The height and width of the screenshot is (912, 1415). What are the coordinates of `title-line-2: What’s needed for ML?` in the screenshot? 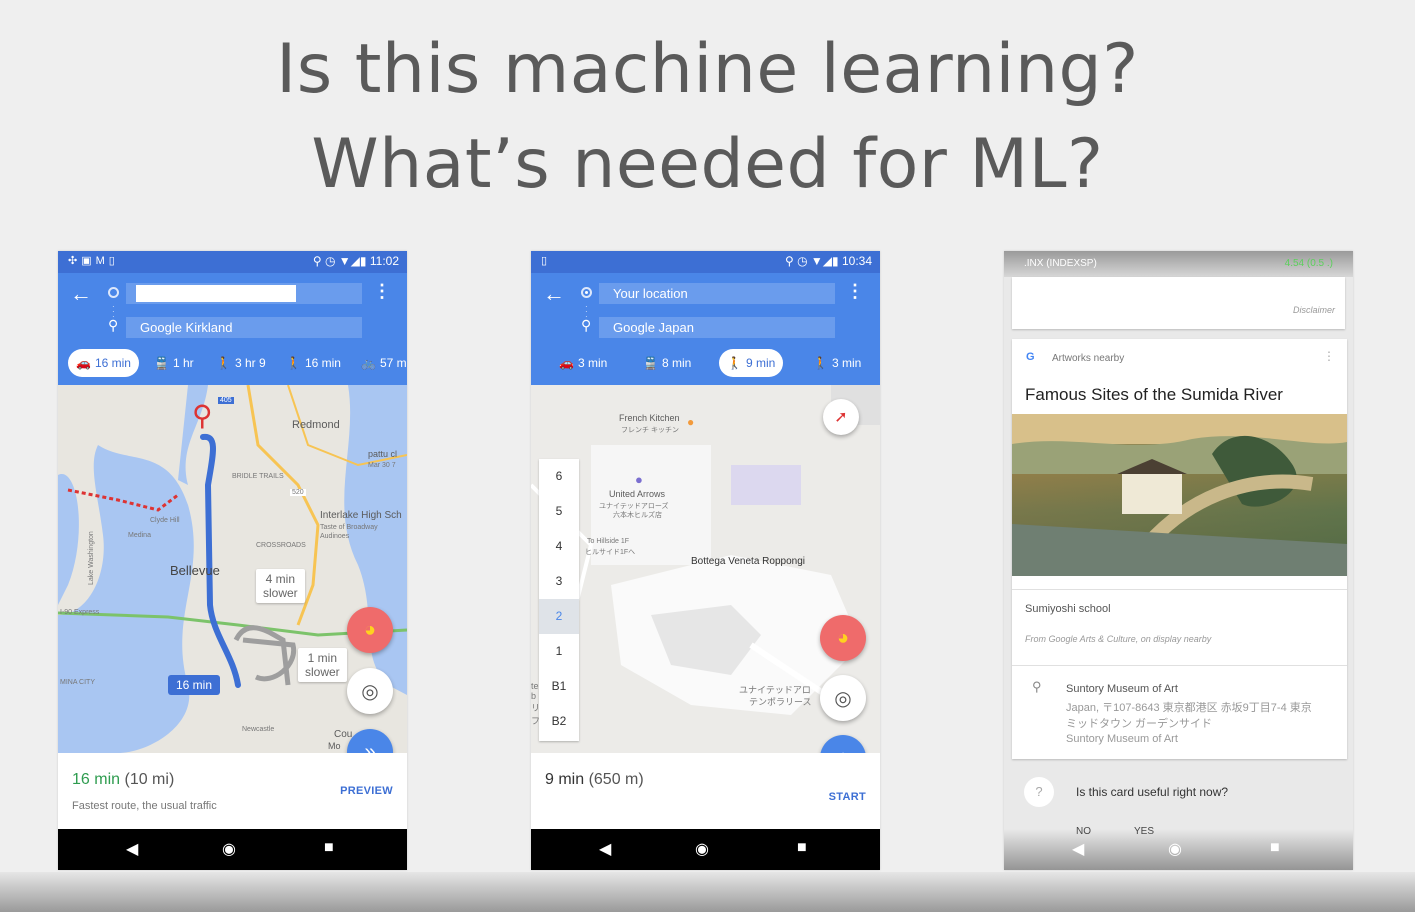 It's located at (707, 164).